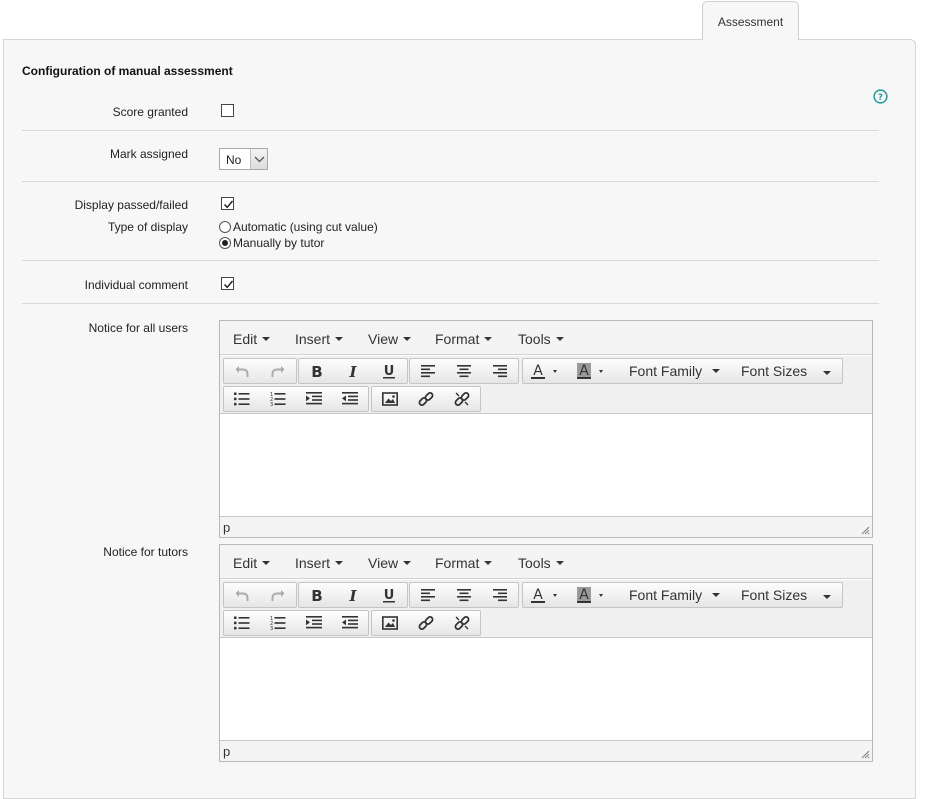 Image resolution: width=925 pixels, height=799 pixels. I want to click on editor-statusbar: p, so click(546, 526).